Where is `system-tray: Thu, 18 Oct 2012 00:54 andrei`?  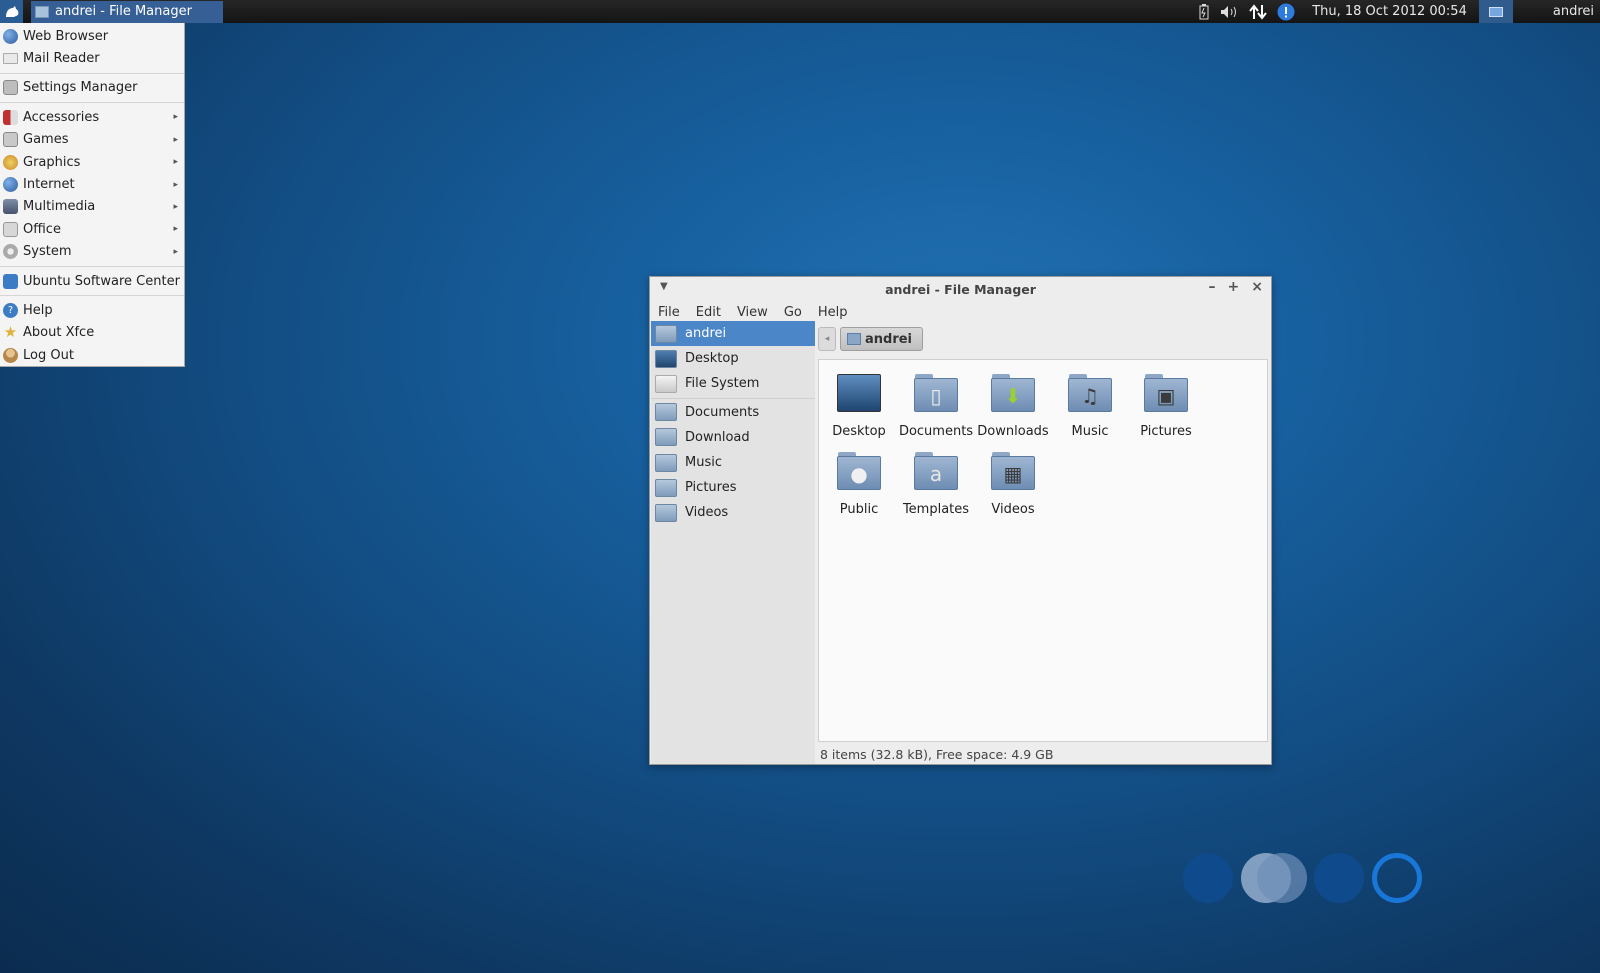 system-tray: Thu, 18 Oct 2012 00:54 andrei is located at coordinates (1396, 11).